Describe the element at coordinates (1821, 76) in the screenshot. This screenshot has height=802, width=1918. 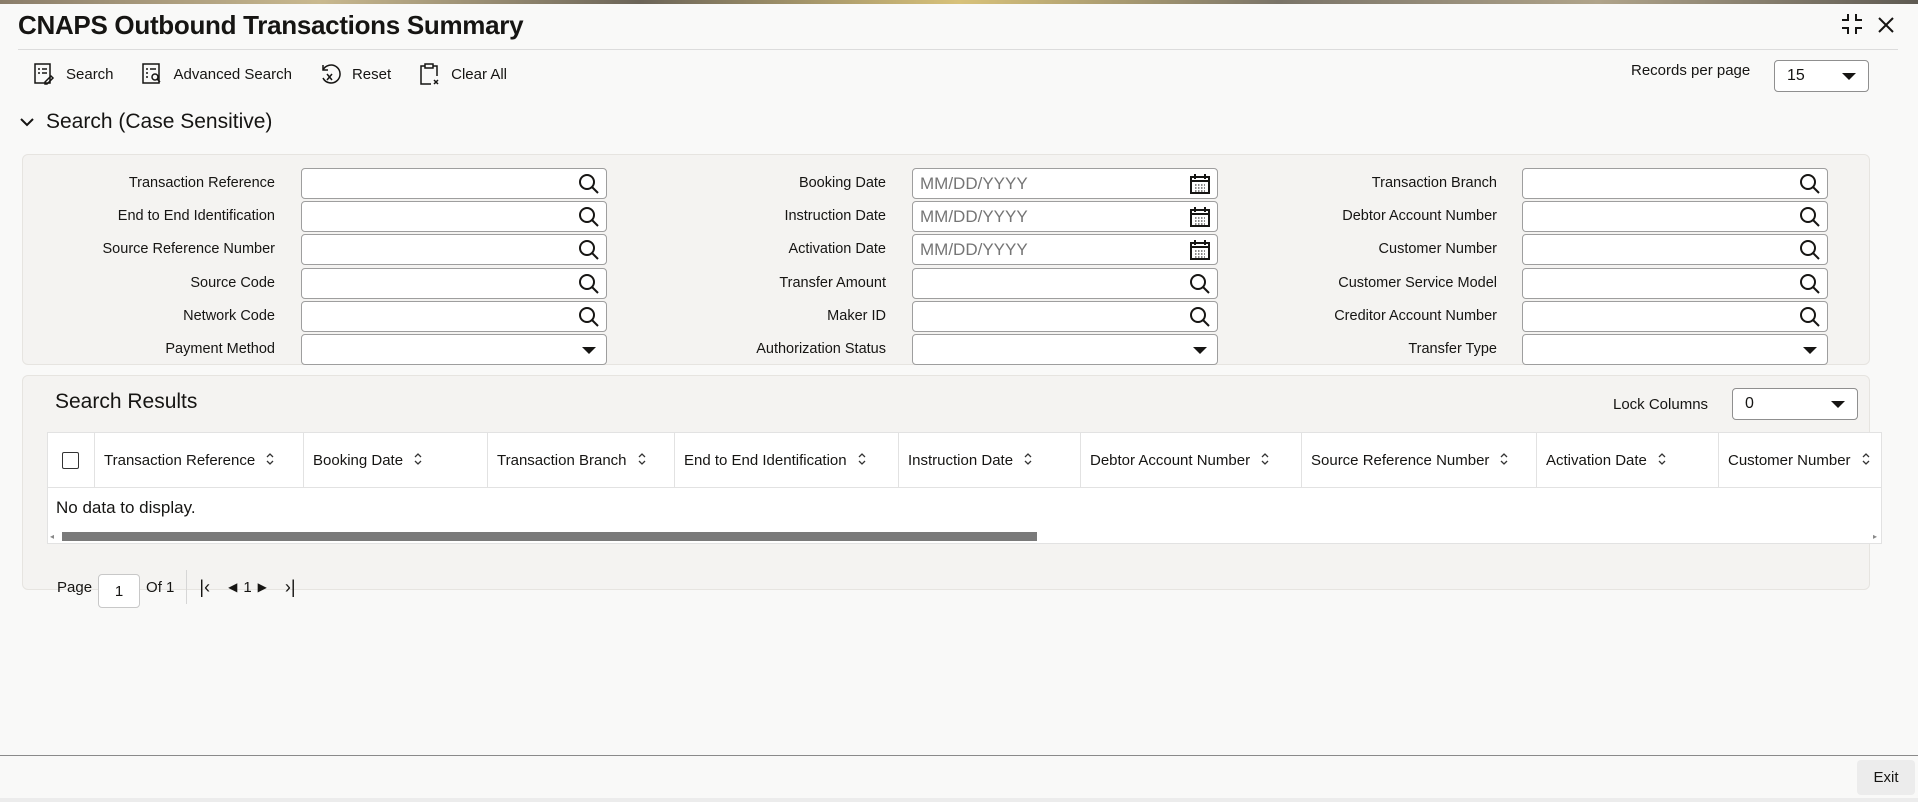
I see `records-per-page-select: 15` at that location.